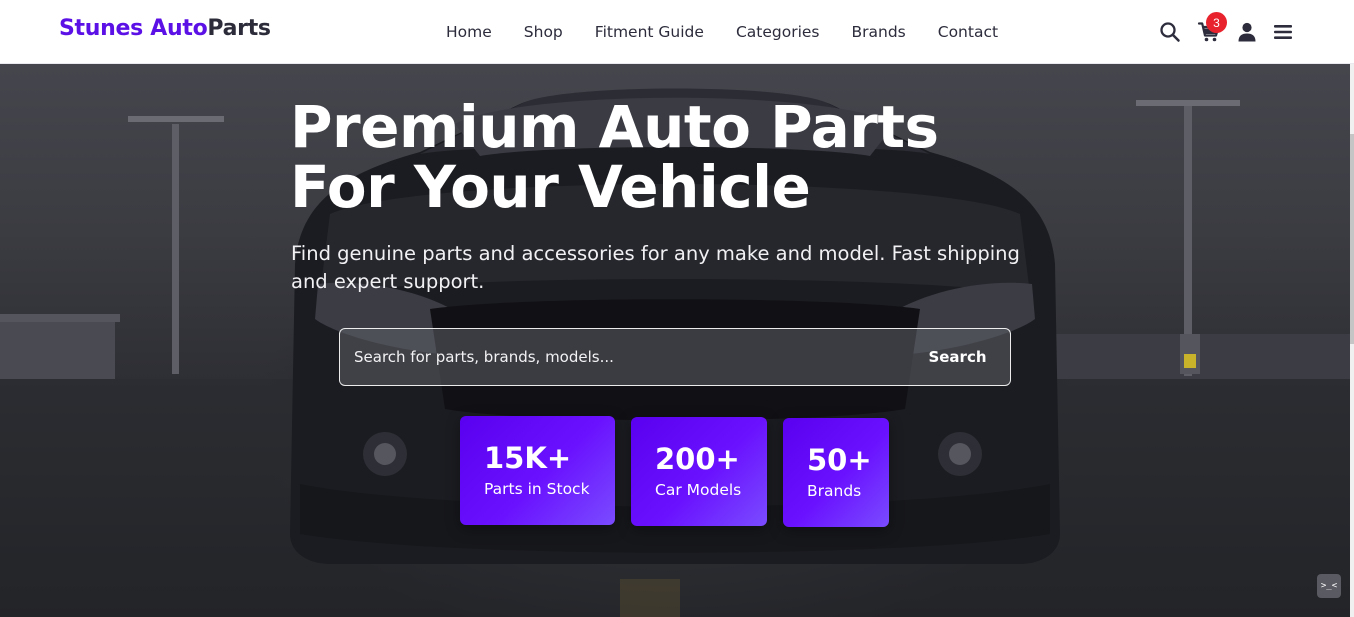 The image size is (1354, 617). I want to click on stat-card-models: 200+ Car Models, so click(699, 471).